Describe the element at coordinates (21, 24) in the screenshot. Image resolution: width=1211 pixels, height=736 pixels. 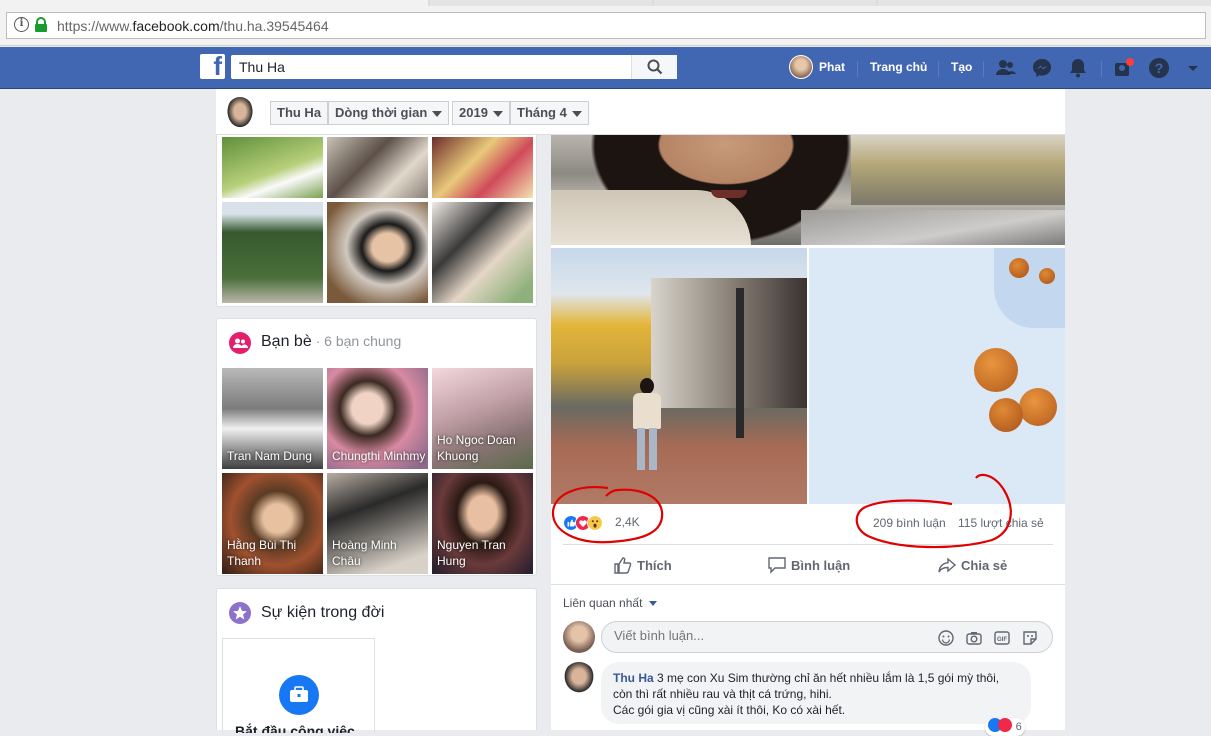
I see `info-icon: i` at that location.